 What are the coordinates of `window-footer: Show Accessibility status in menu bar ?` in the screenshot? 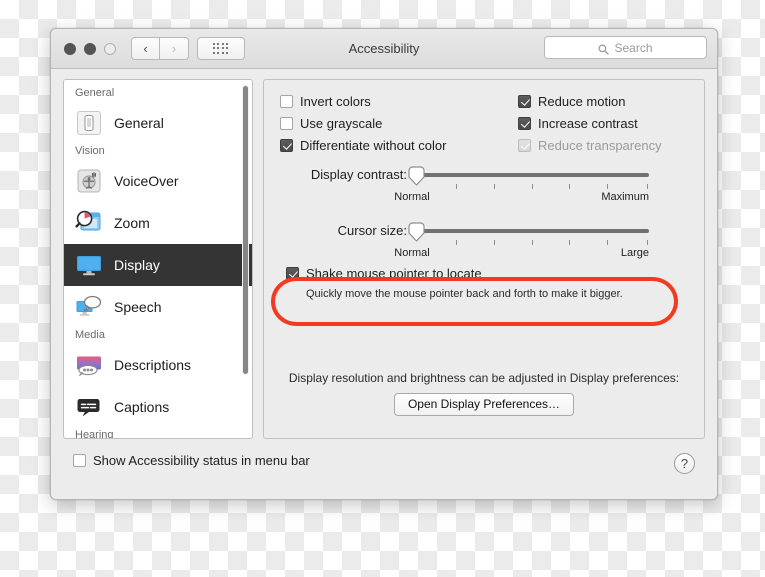 It's located at (384, 469).